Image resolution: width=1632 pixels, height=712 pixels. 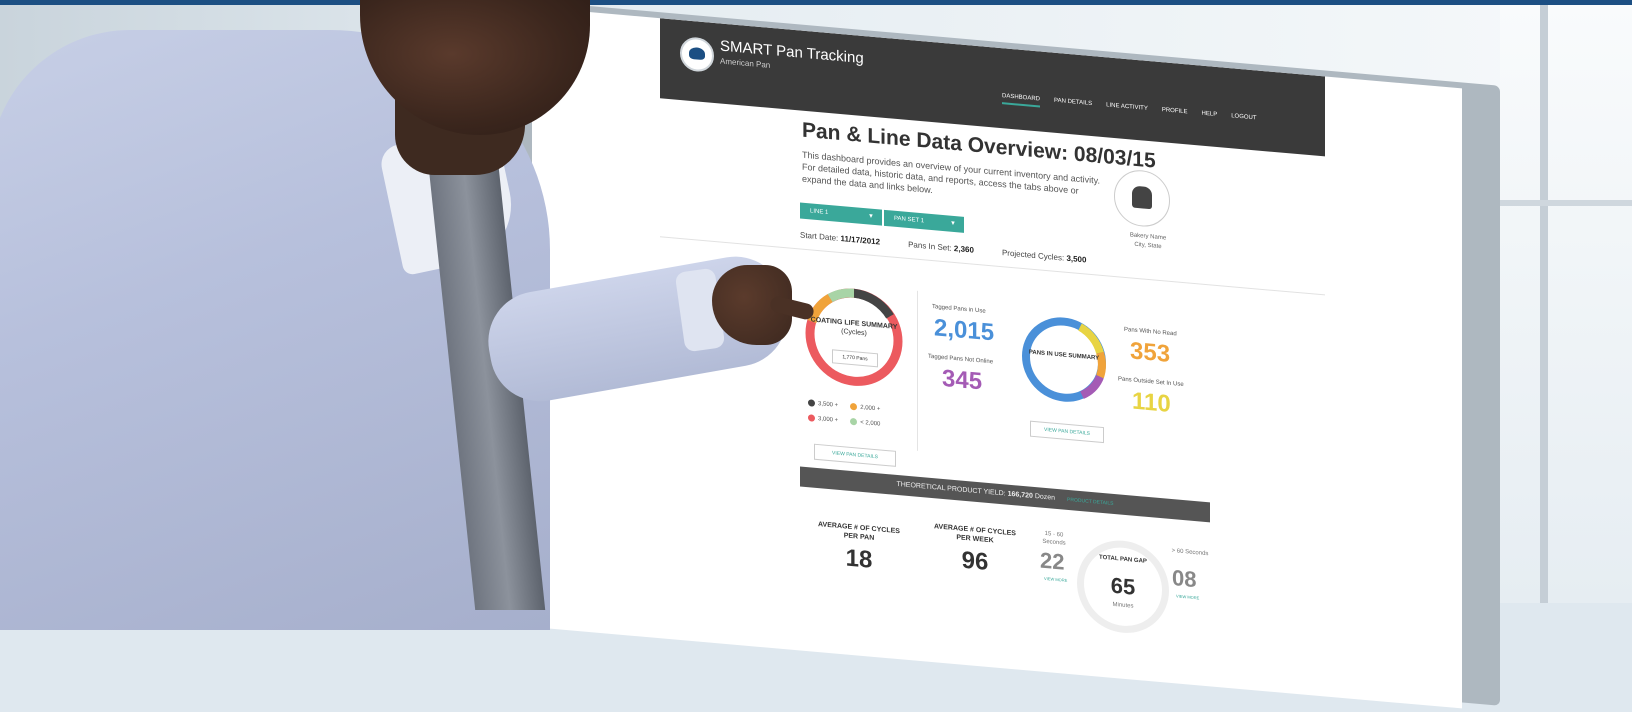 I want to click on gap-long-value: 08, so click(x=1184, y=579).